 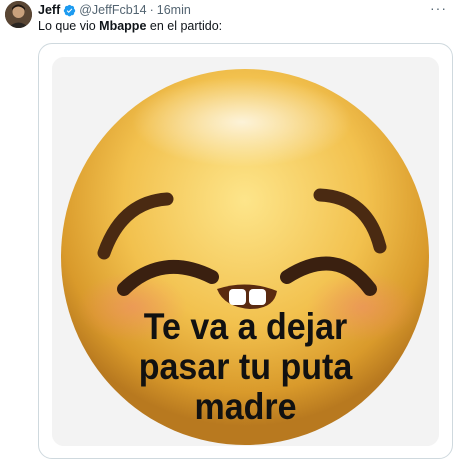 I want to click on caption-line-3: madre, so click(x=245, y=407).